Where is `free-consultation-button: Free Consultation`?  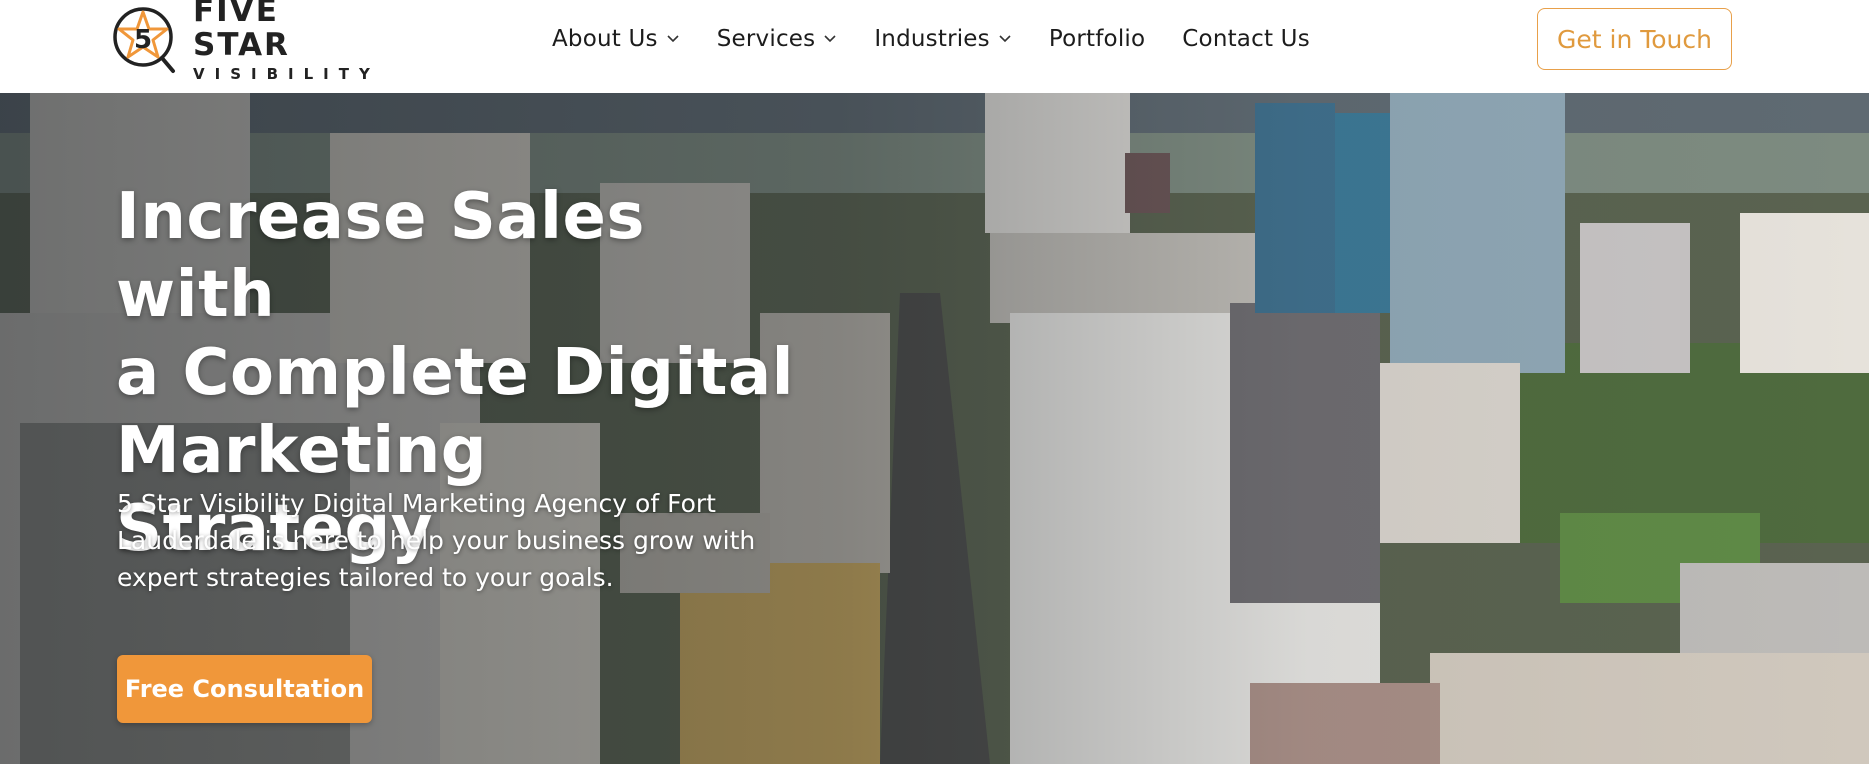 free-consultation-button: Free Consultation is located at coordinates (244, 689).